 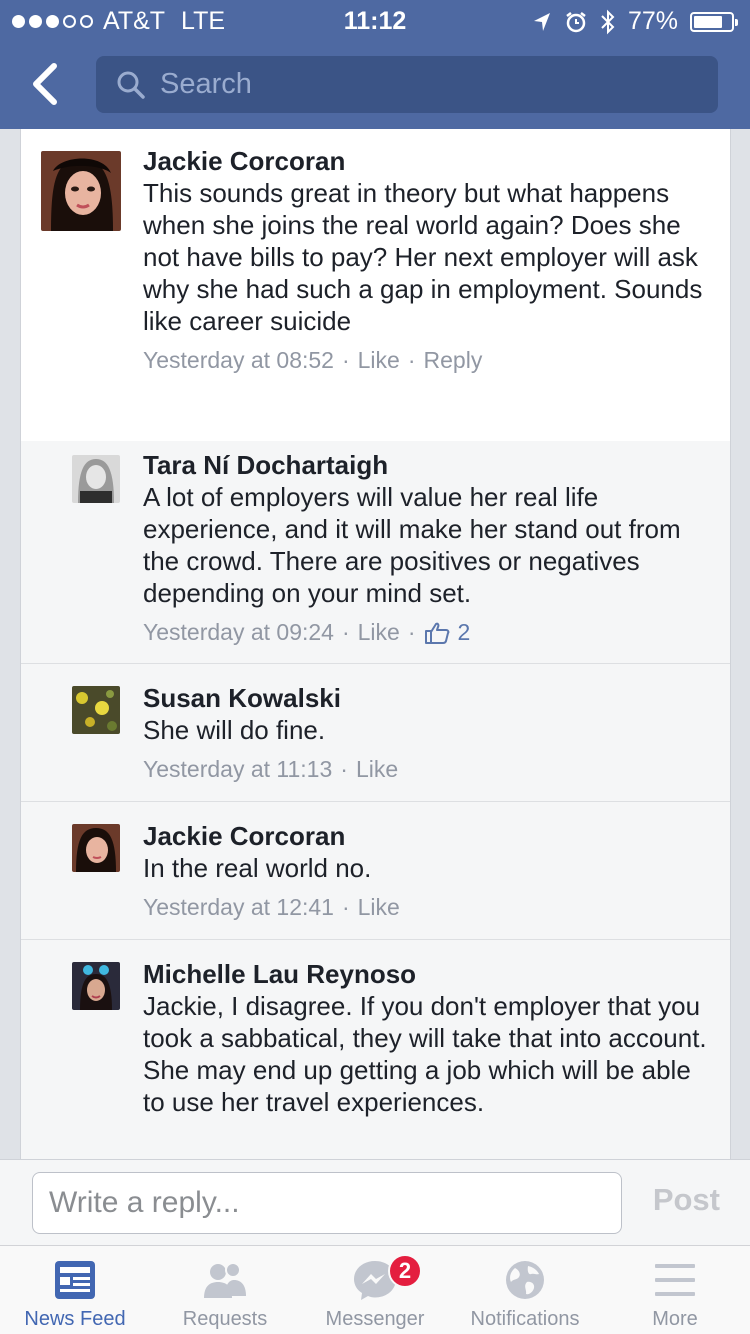 I want to click on menu-icon, so click(x=675, y=1280).